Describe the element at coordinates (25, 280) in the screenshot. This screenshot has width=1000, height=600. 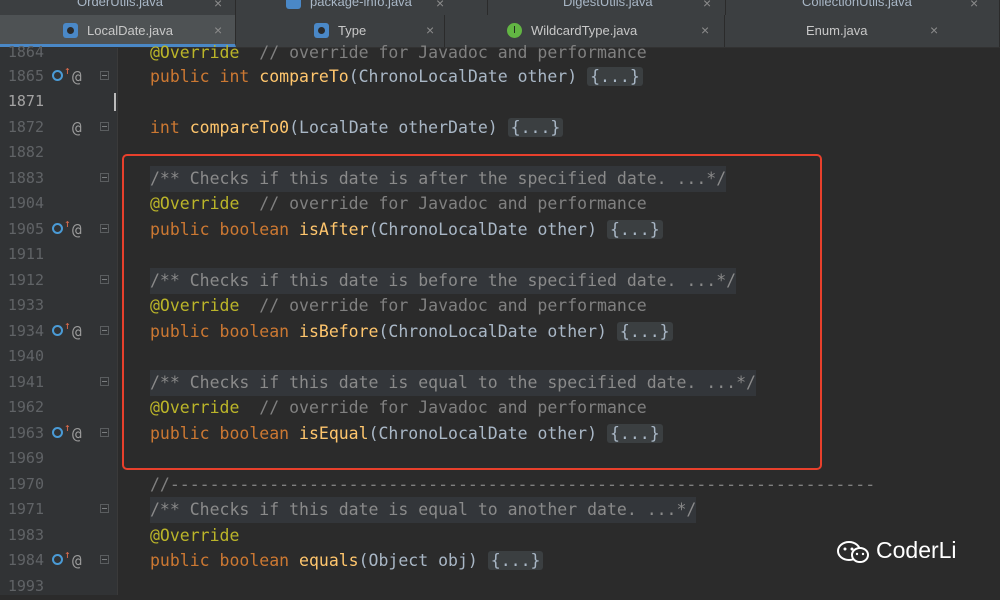
I see `line-number: 1912` at that location.